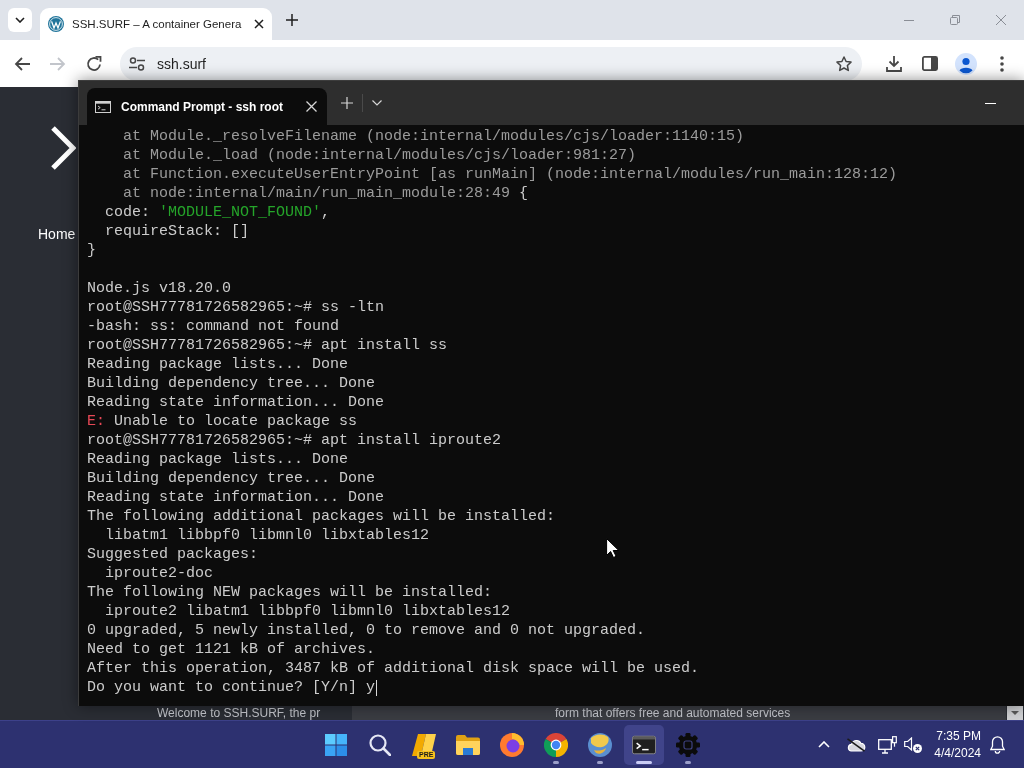 The image size is (1024, 768). What do you see at coordinates (393, 668) in the screenshot?
I see `terminal-line: After this operation, 3487 kB of additional disk space will be used.` at bounding box center [393, 668].